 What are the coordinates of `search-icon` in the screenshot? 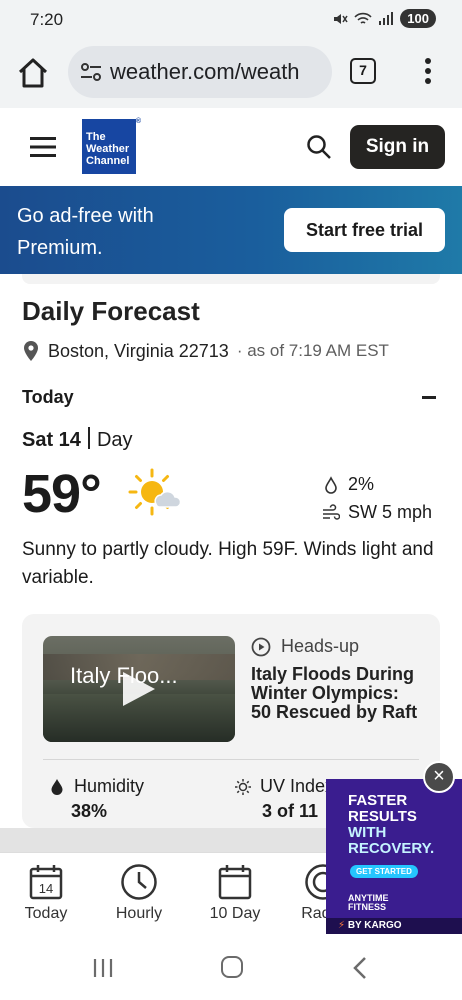 It's located at (319, 147).